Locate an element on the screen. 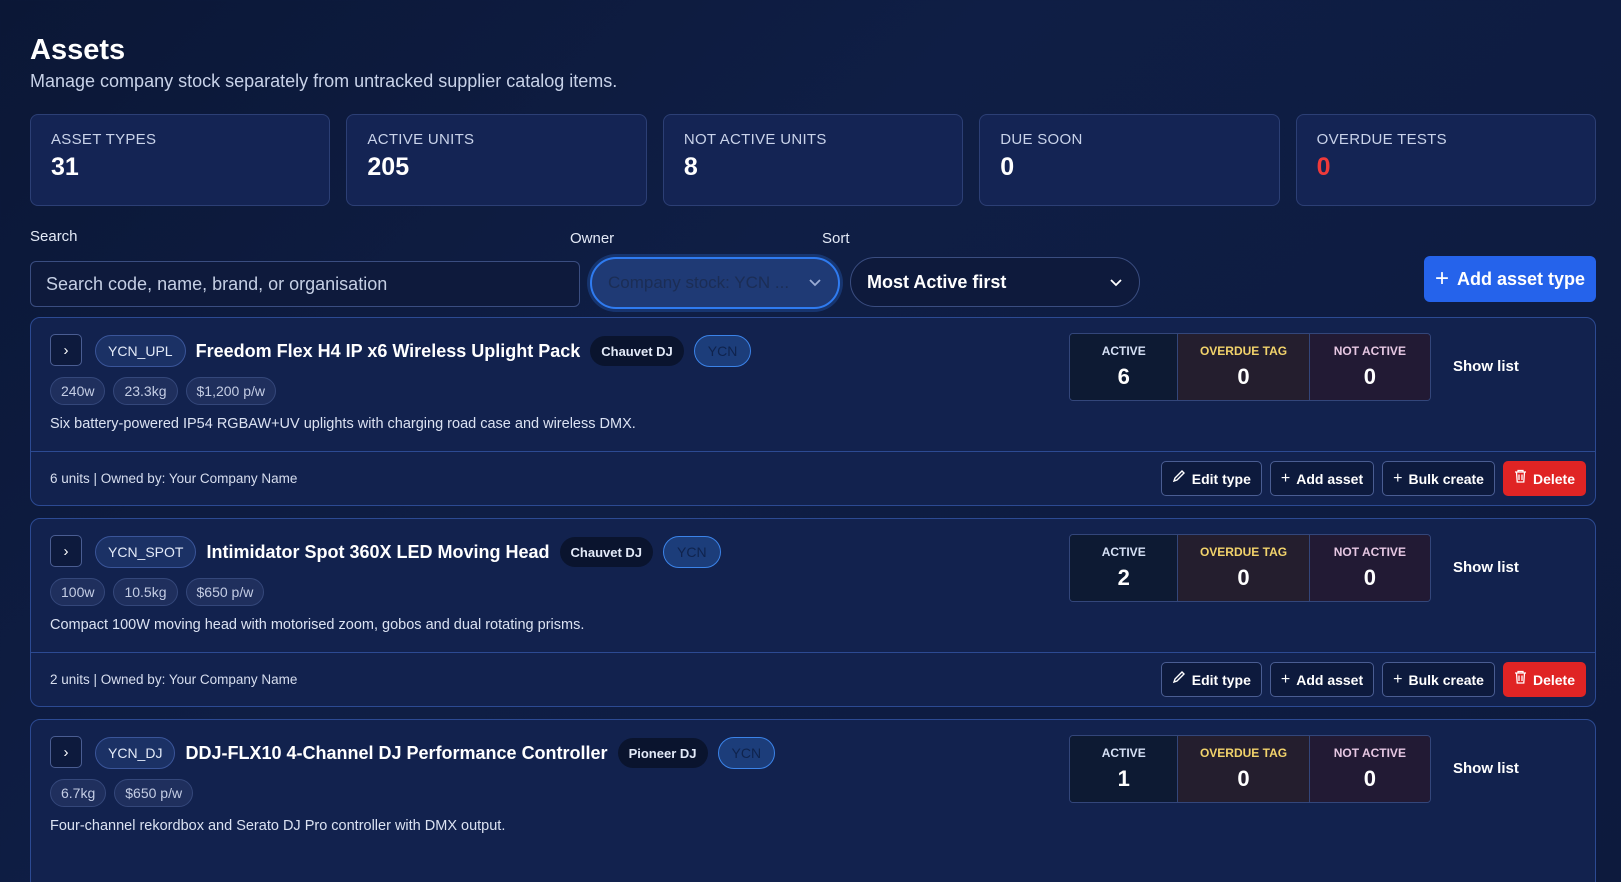 This screenshot has height=882, width=1621. asset-code-badge: YCN_UPL is located at coordinates (140, 351).